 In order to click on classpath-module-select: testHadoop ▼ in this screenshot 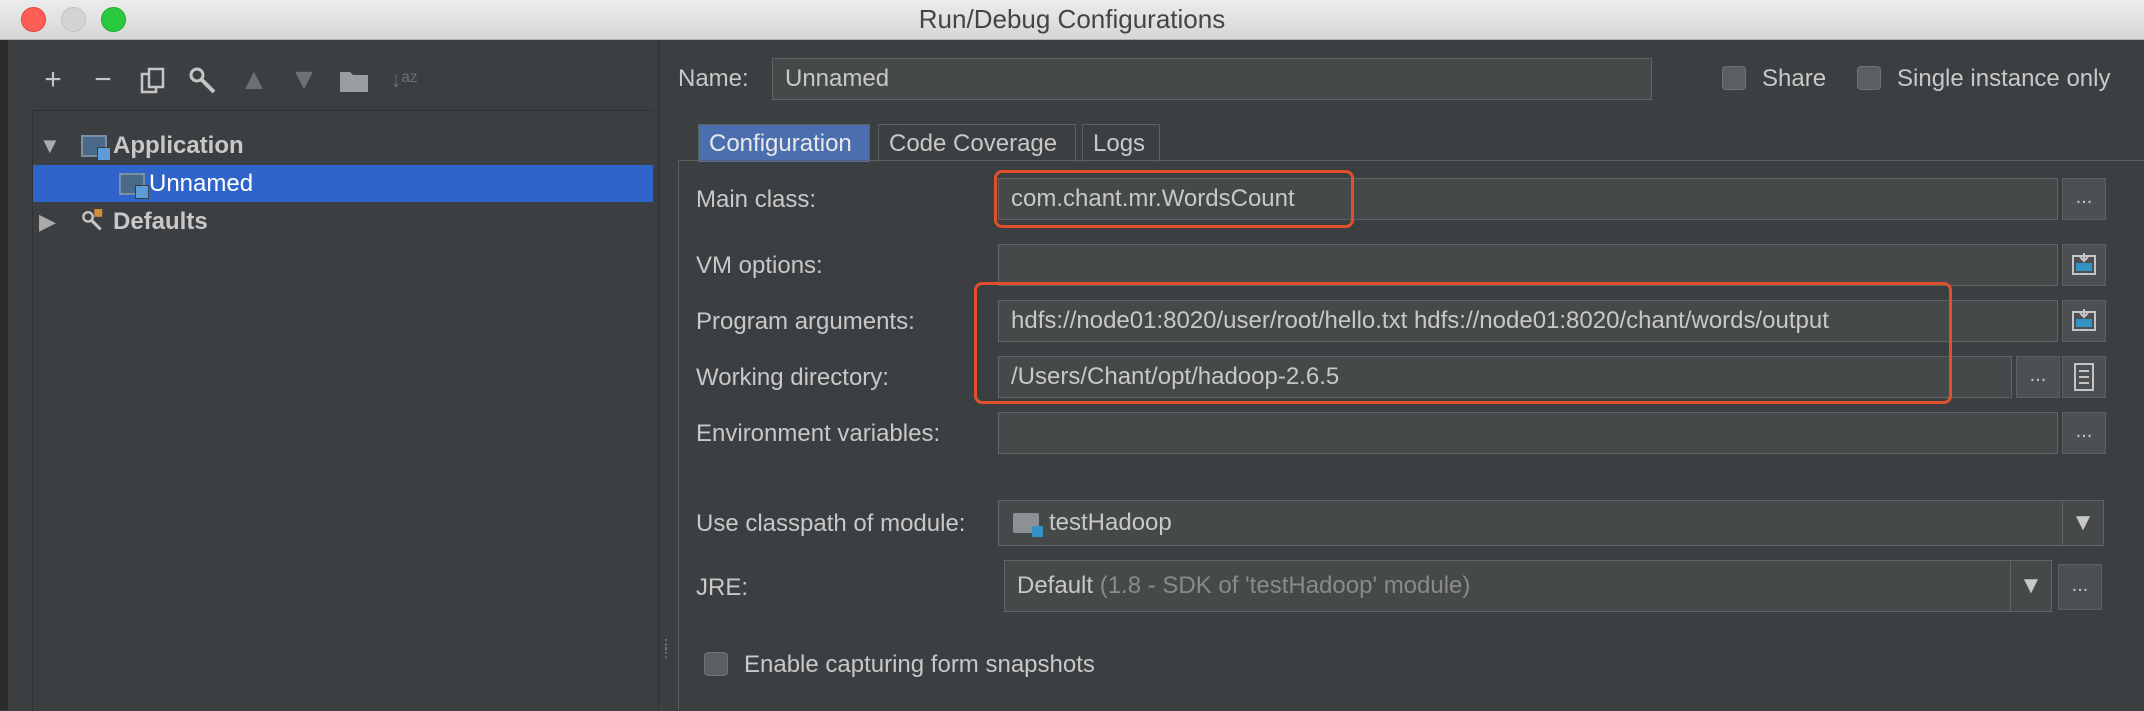, I will do `click(1551, 523)`.